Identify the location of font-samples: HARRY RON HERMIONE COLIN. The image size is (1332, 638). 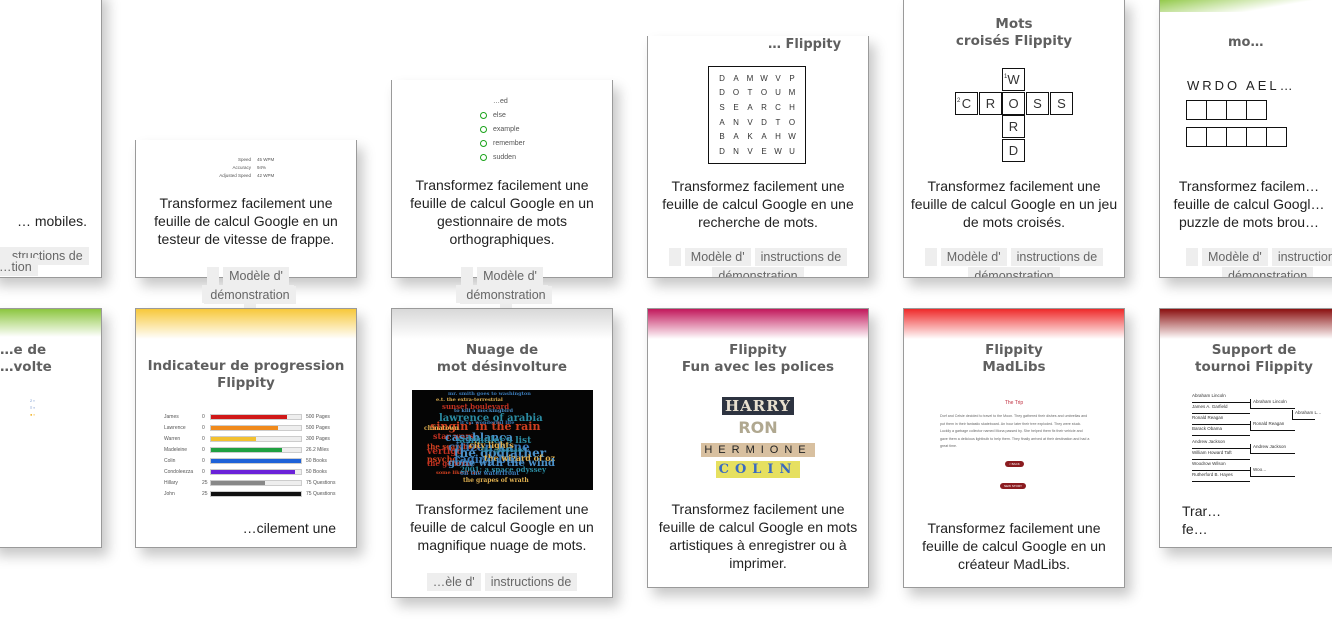
(758, 437).